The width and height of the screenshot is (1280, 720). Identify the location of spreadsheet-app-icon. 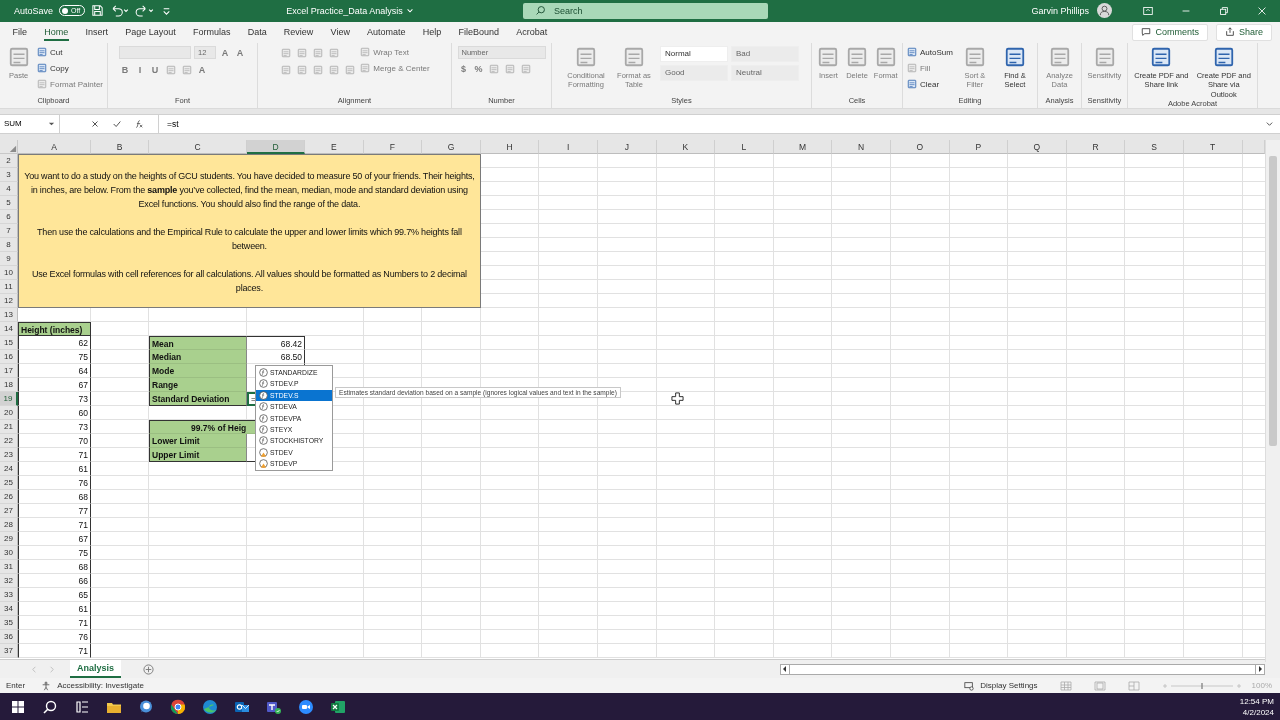
(338, 706).